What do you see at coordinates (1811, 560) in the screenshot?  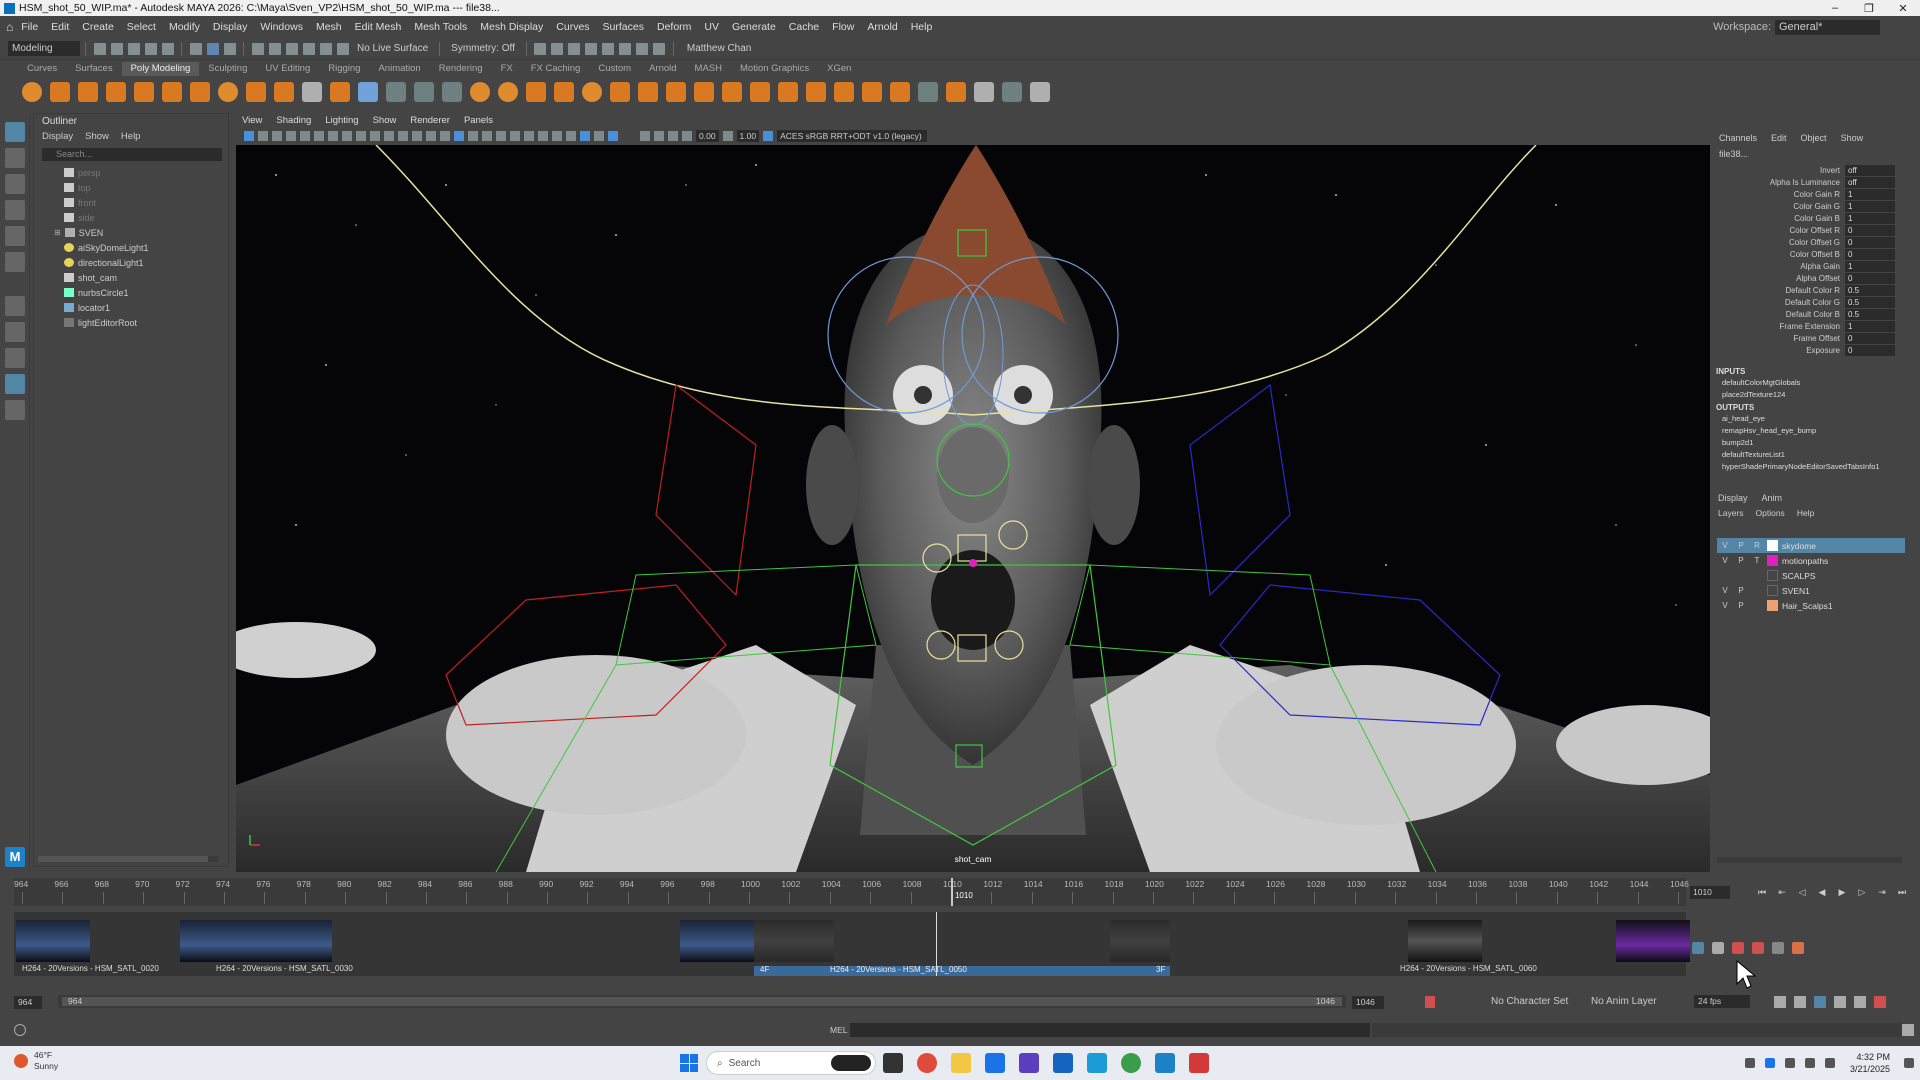 I see `layer-row-motionpaths: V P T motionpaths` at bounding box center [1811, 560].